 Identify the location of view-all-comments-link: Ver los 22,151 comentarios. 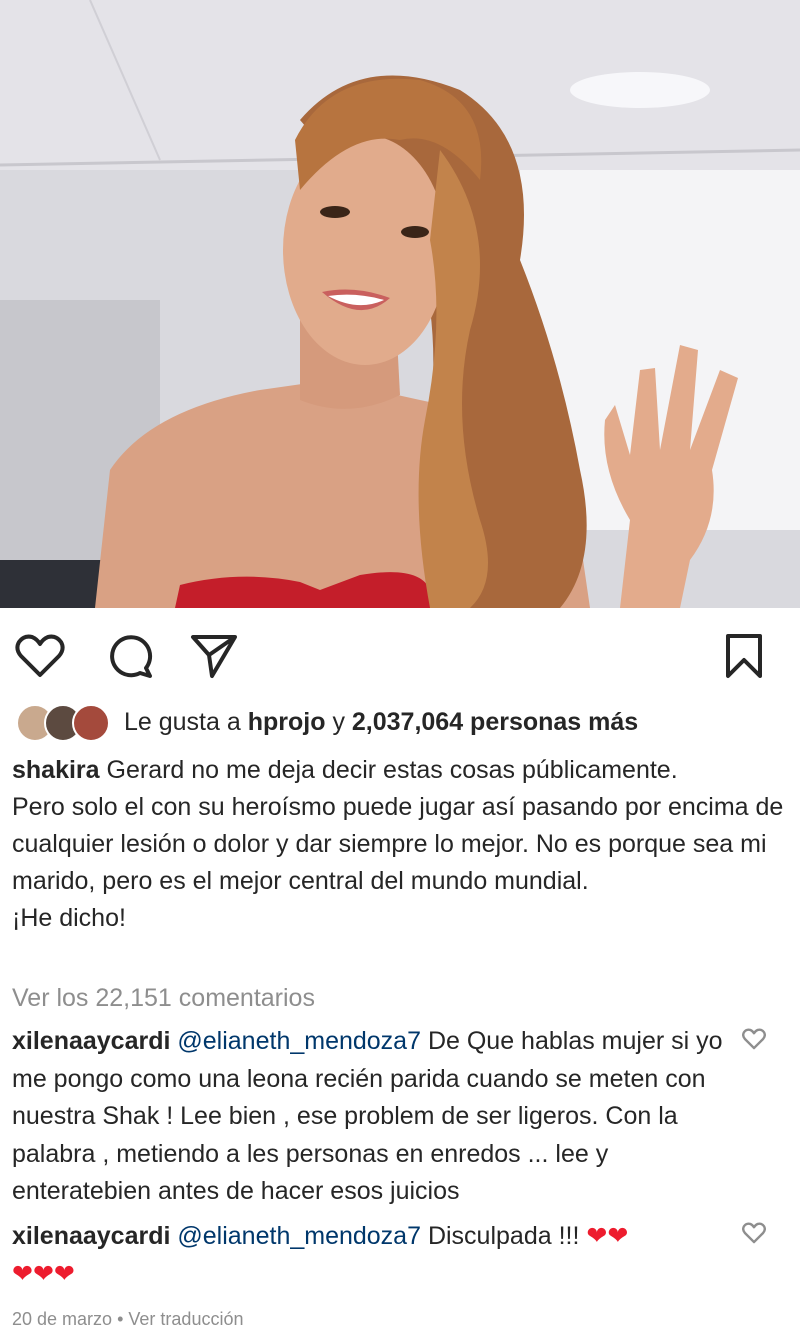
(163, 998).